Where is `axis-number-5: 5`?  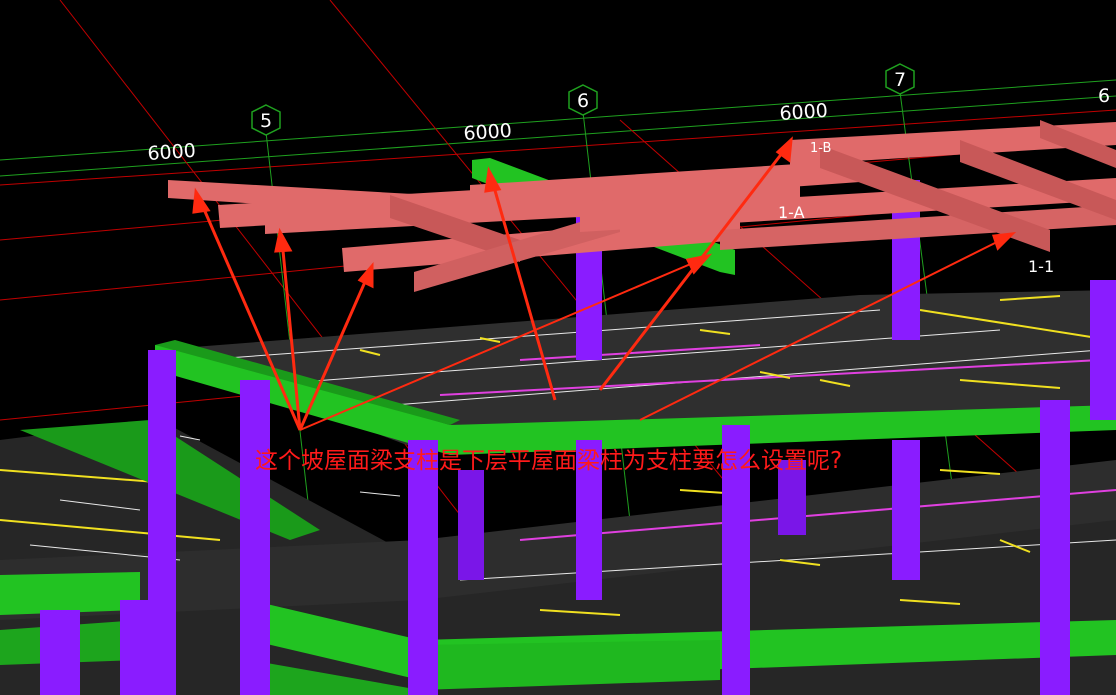 axis-number-5: 5 is located at coordinates (266, 121).